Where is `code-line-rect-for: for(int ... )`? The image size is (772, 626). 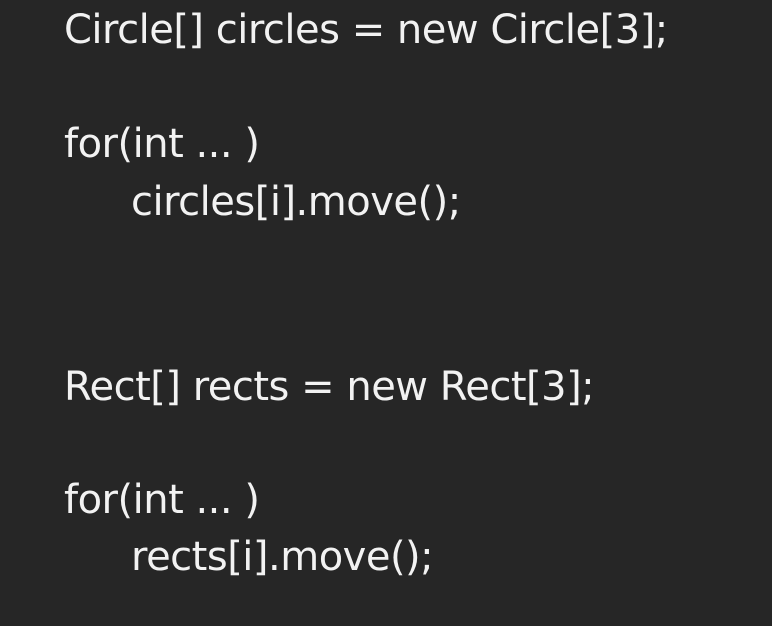 code-line-rect-for: for(int ... ) is located at coordinates (162, 500).